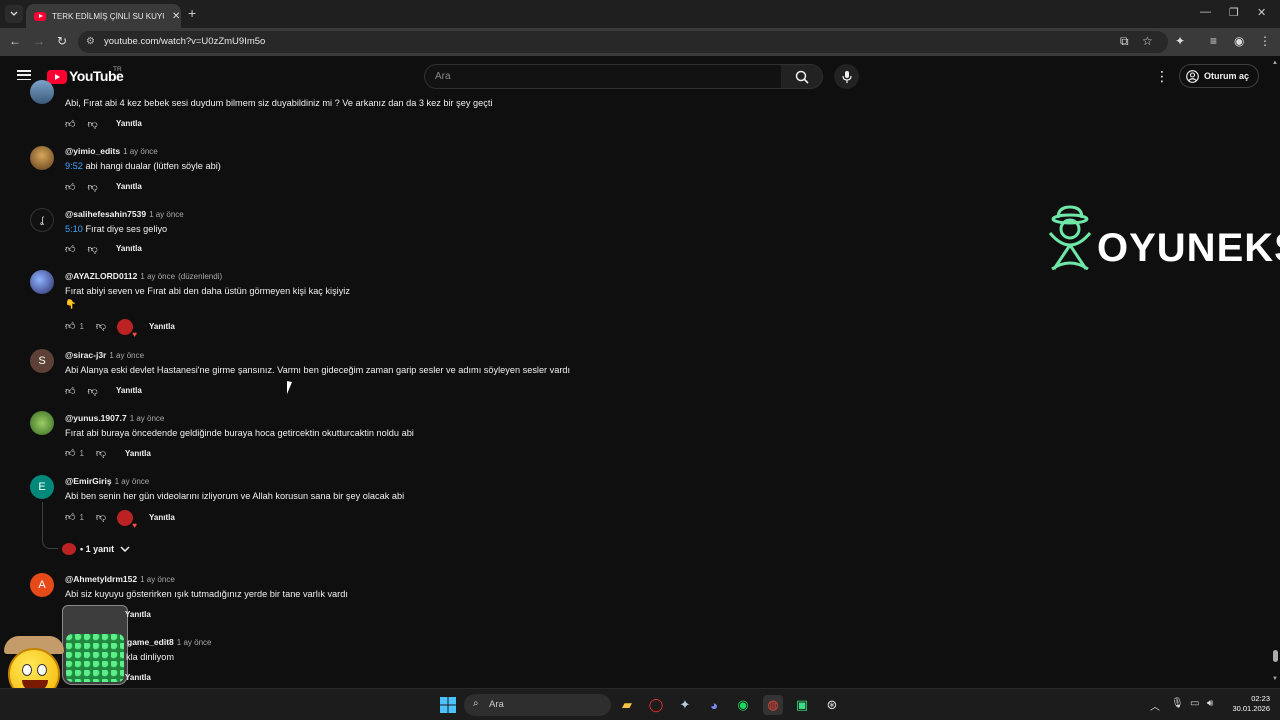 Image resolution: width=1280 pixels, height=720 pixels. What do you see at coordinates (176, 16) in the screenshot?
I see `tab-close-icon: ✕` at bounding box center [176, 16].